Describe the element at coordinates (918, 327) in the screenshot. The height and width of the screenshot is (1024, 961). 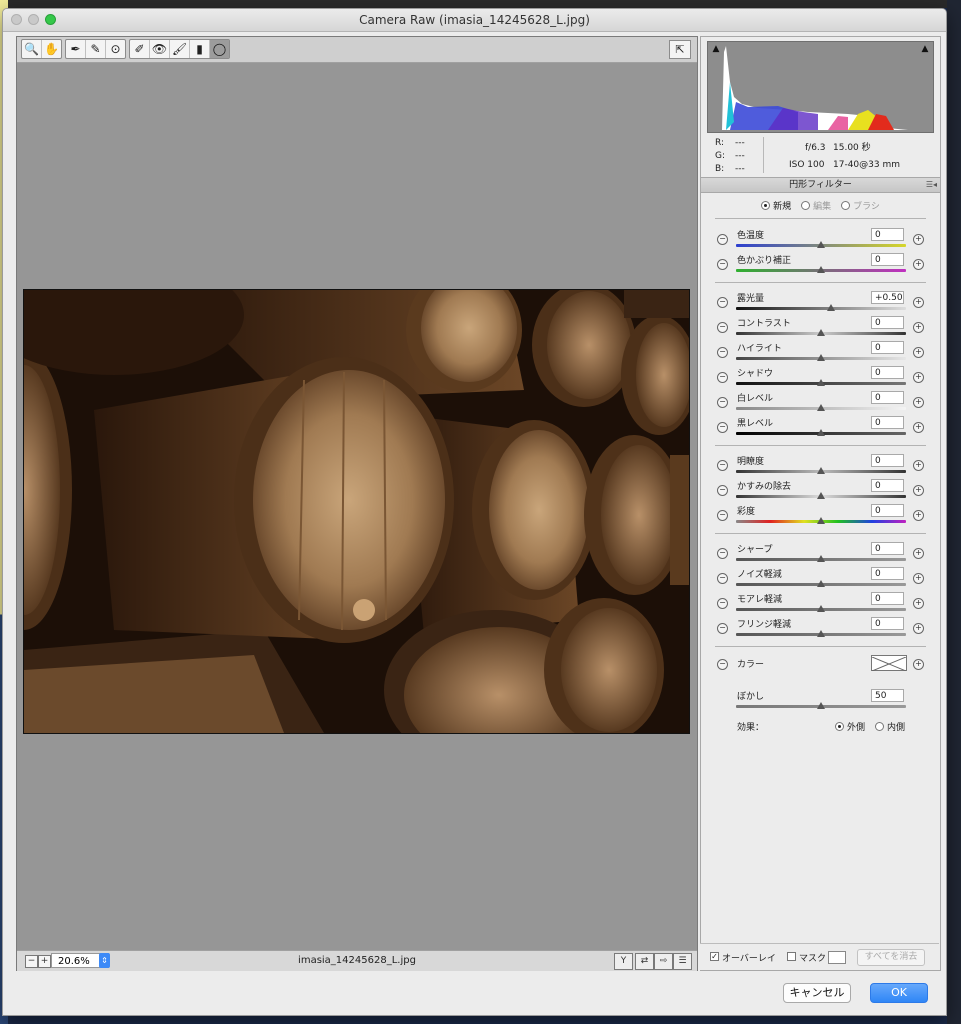
I see `slider-contrast-plus-icon: +` at that location.